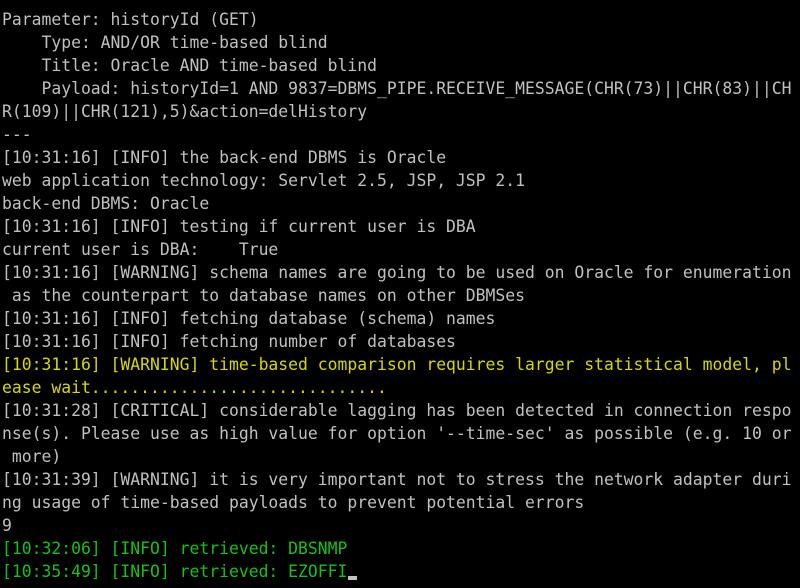  I want to click on line-text: more), so click(32, 456).